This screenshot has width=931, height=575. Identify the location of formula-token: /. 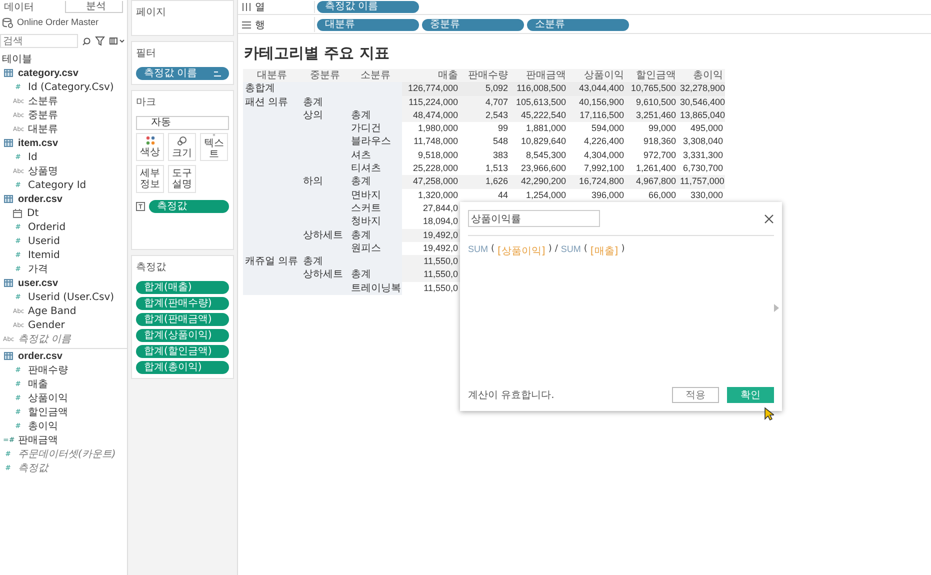
(556, 249).